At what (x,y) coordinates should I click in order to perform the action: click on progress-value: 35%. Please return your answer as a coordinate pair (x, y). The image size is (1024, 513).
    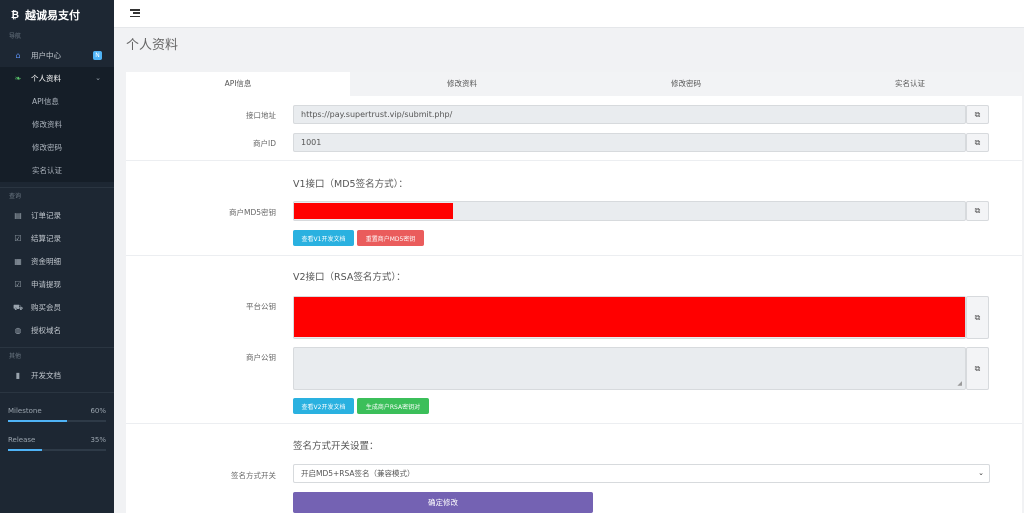
    Looking at the image, I should click on (98, 440).